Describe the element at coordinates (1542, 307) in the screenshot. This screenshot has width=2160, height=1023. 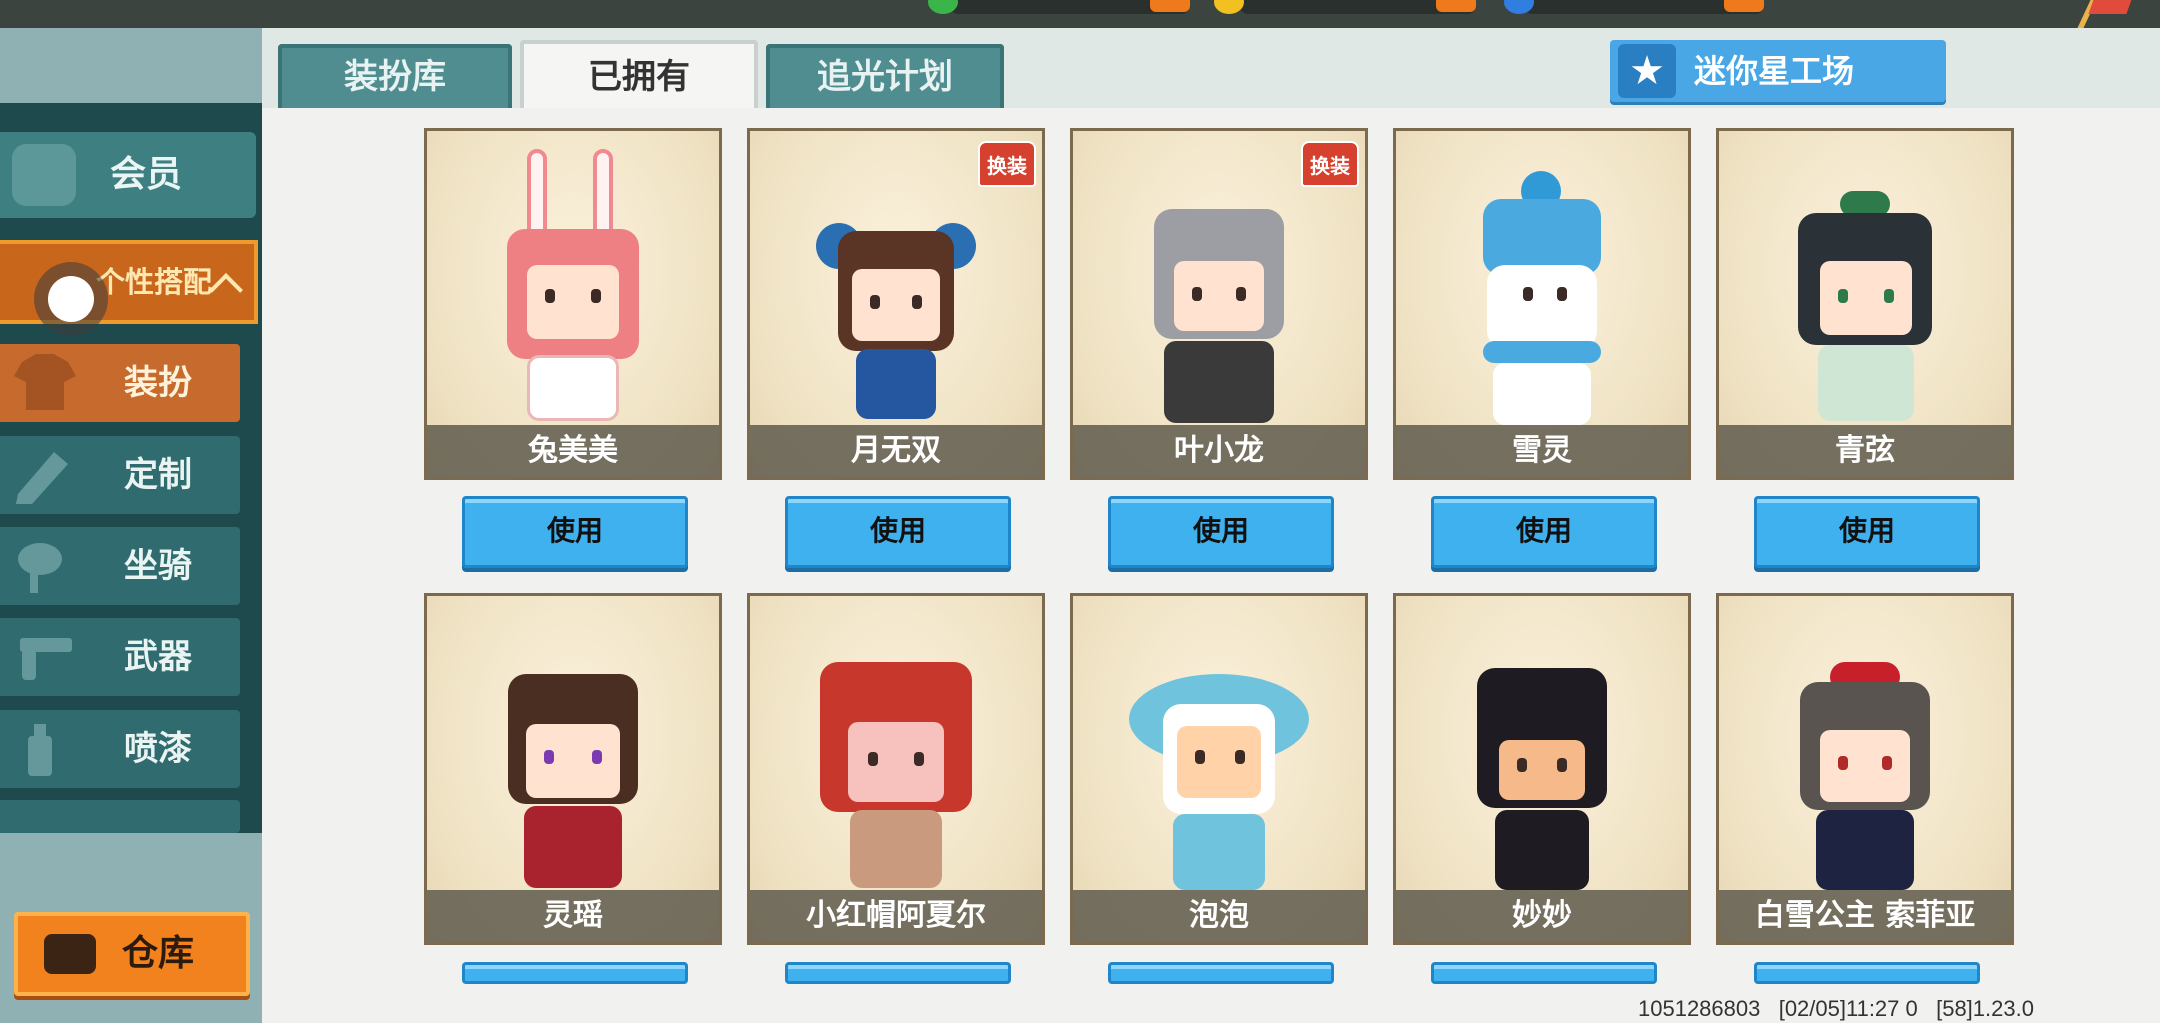
I see `character-head` at that location.